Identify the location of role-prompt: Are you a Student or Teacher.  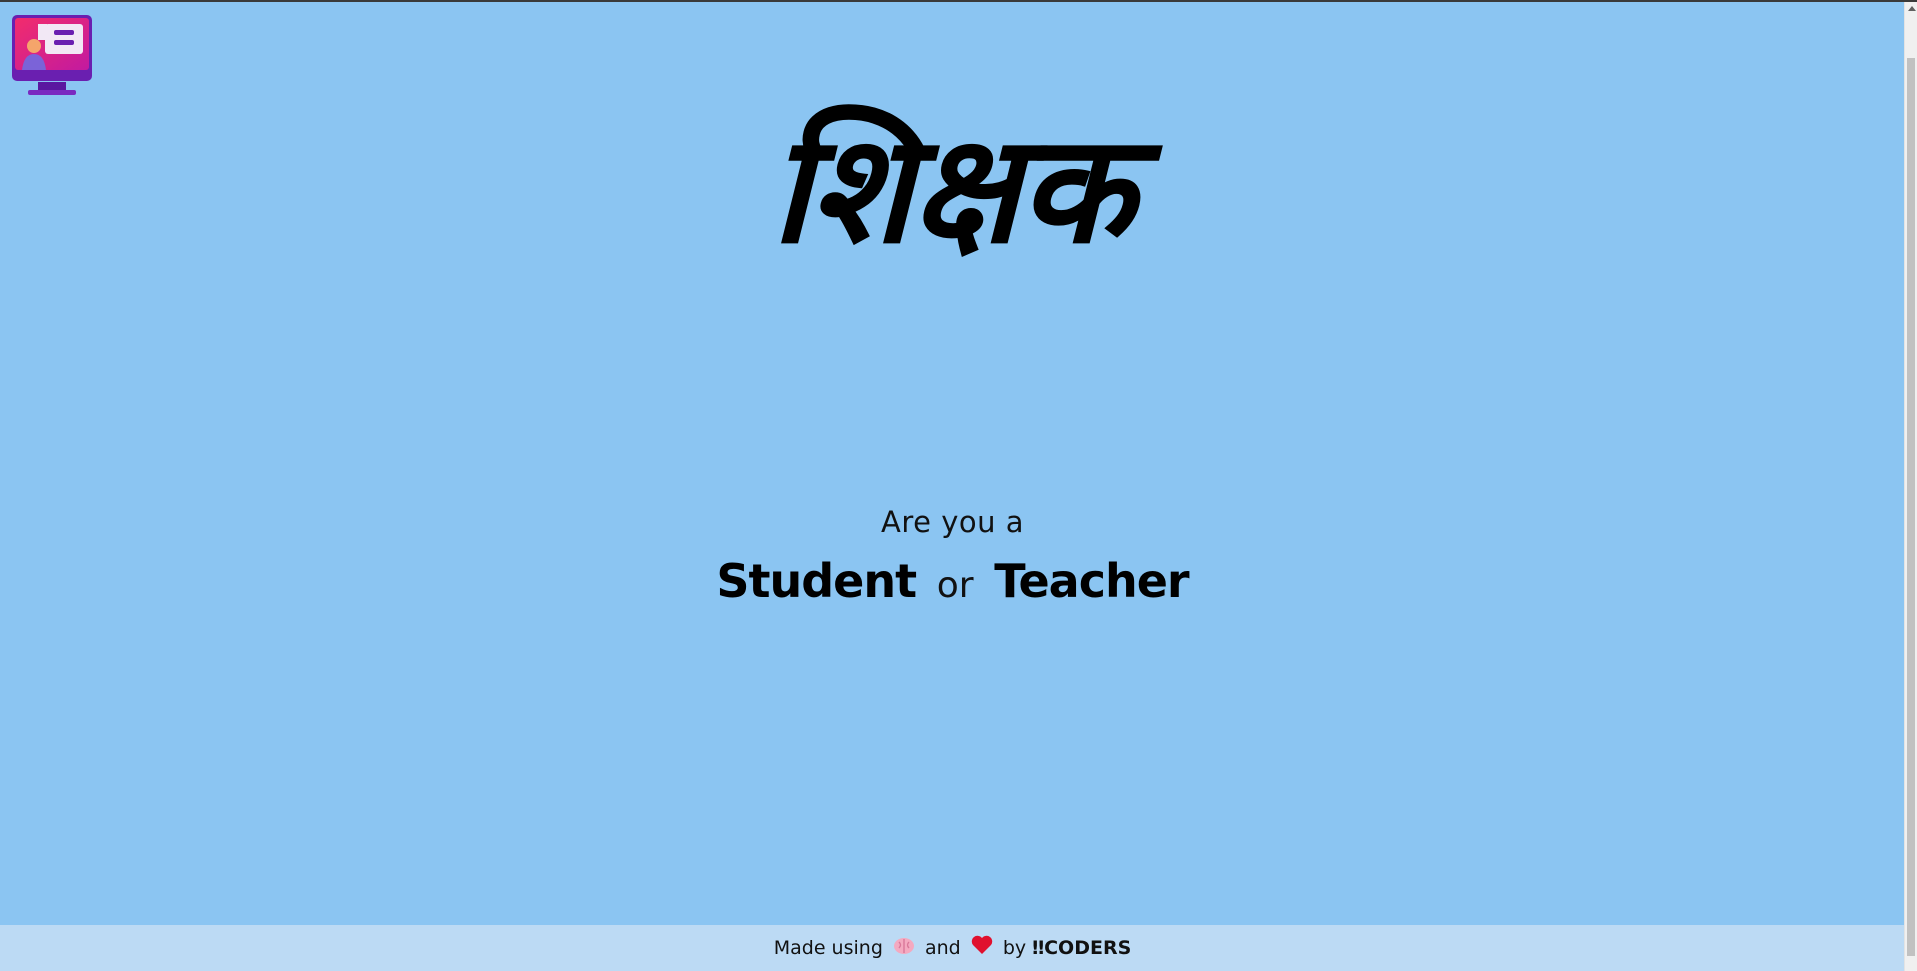
(952, 558).